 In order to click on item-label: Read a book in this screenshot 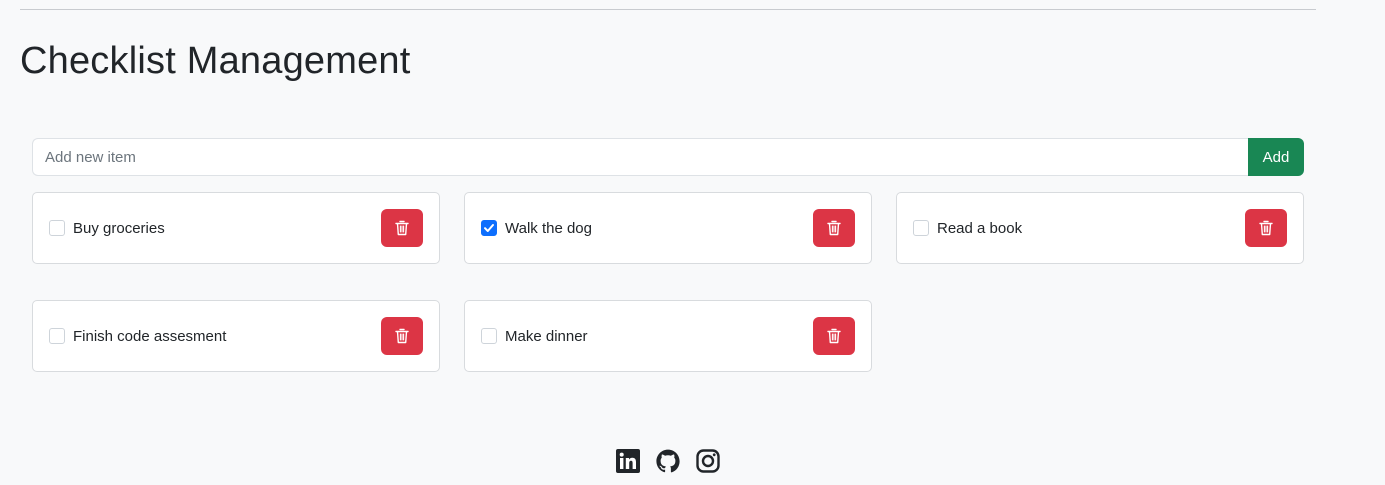, I will do `click(980, 228)`.